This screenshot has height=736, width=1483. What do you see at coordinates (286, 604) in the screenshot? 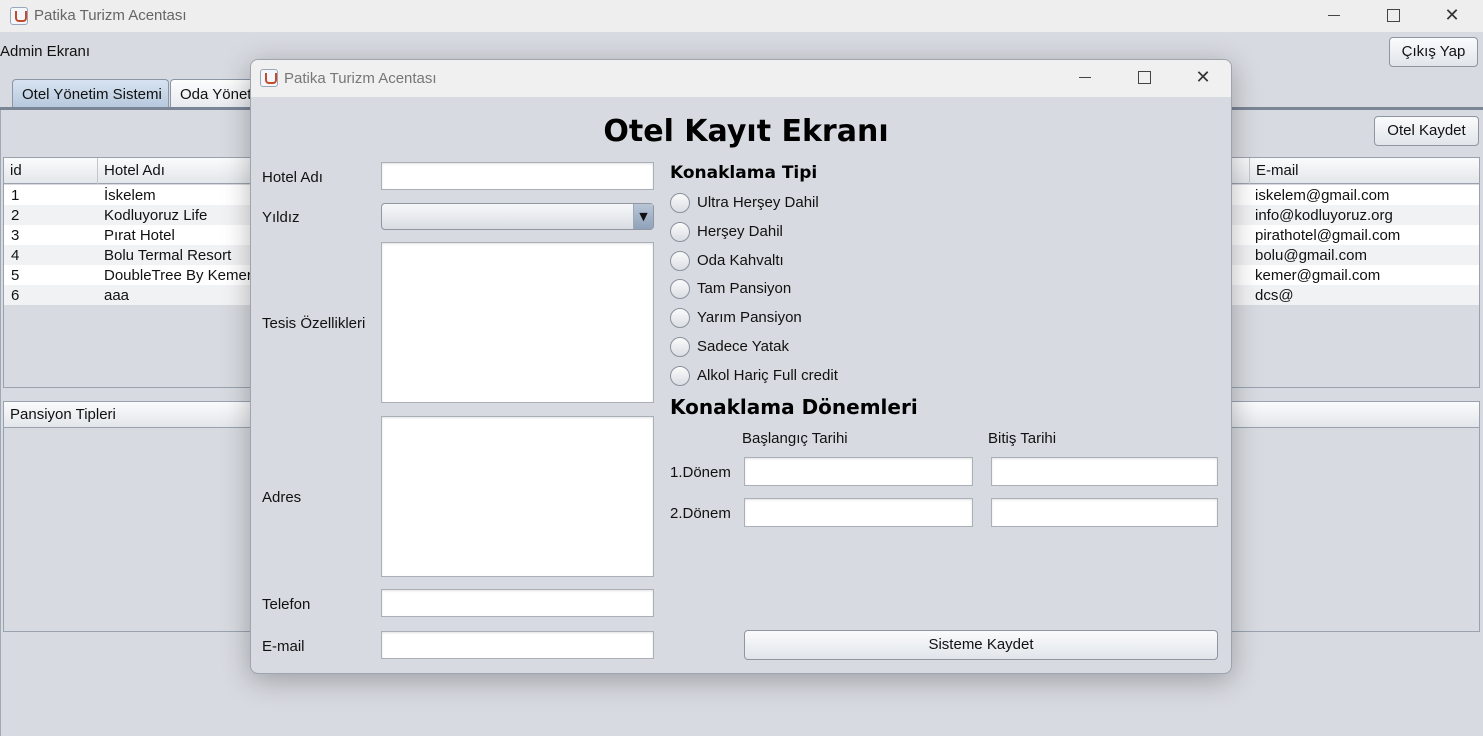
I see `phone-label: Telefon` at bounding box center [286, 604].